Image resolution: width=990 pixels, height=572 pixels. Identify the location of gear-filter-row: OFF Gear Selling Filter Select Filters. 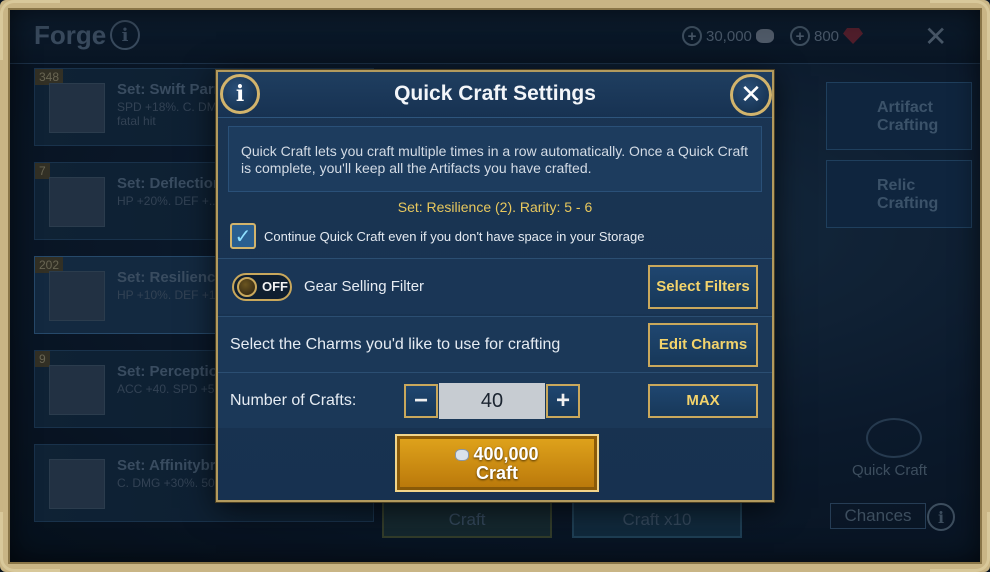
(495, 286).